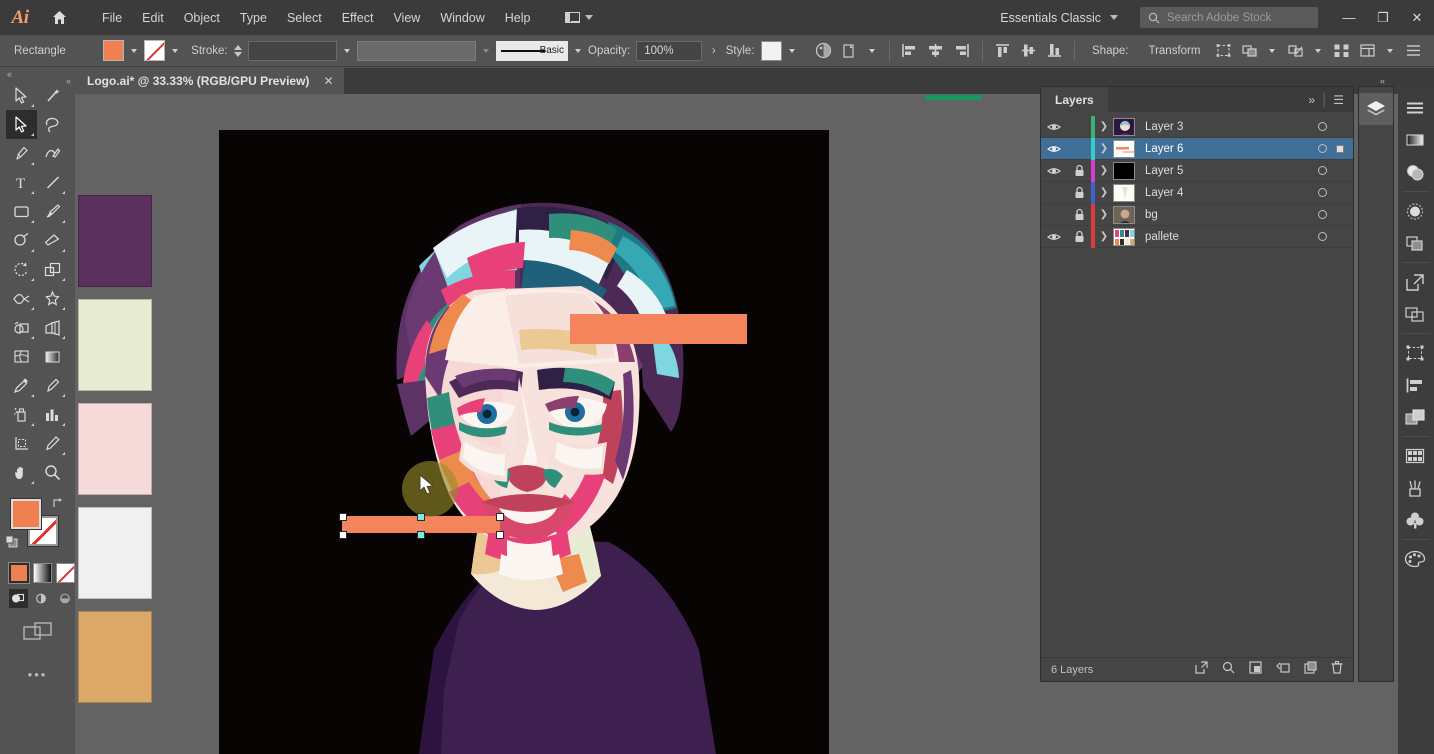 This screenshot has width=1434, height=754. I want to click on rotate-tool, so click(21, 269).